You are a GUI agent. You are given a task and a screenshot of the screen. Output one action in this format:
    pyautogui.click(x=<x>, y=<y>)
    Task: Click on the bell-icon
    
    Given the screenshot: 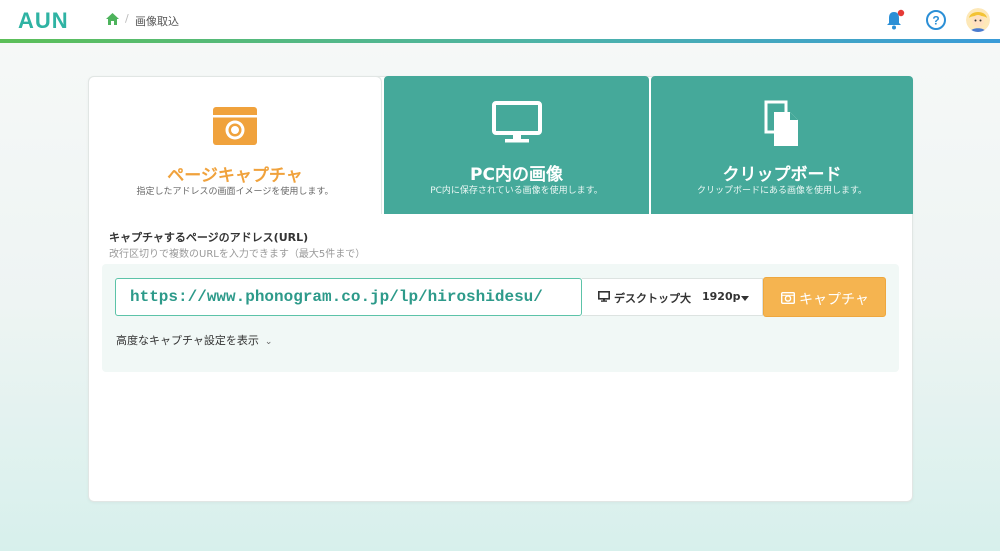 What is the action you would take?
    pyautogui.click(x=895, y=20)
    